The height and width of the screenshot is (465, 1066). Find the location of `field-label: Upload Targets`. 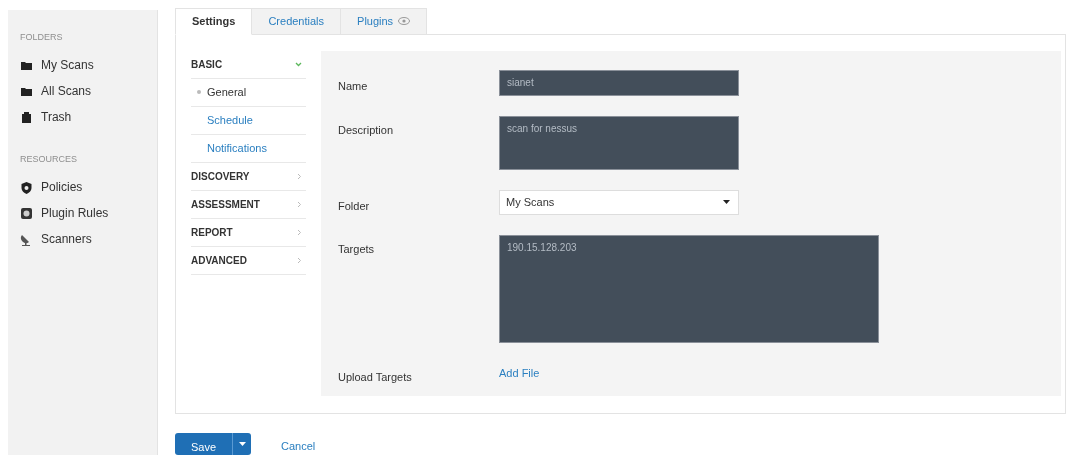

field-label: Upload Targets is located at coordinates (375, 376).